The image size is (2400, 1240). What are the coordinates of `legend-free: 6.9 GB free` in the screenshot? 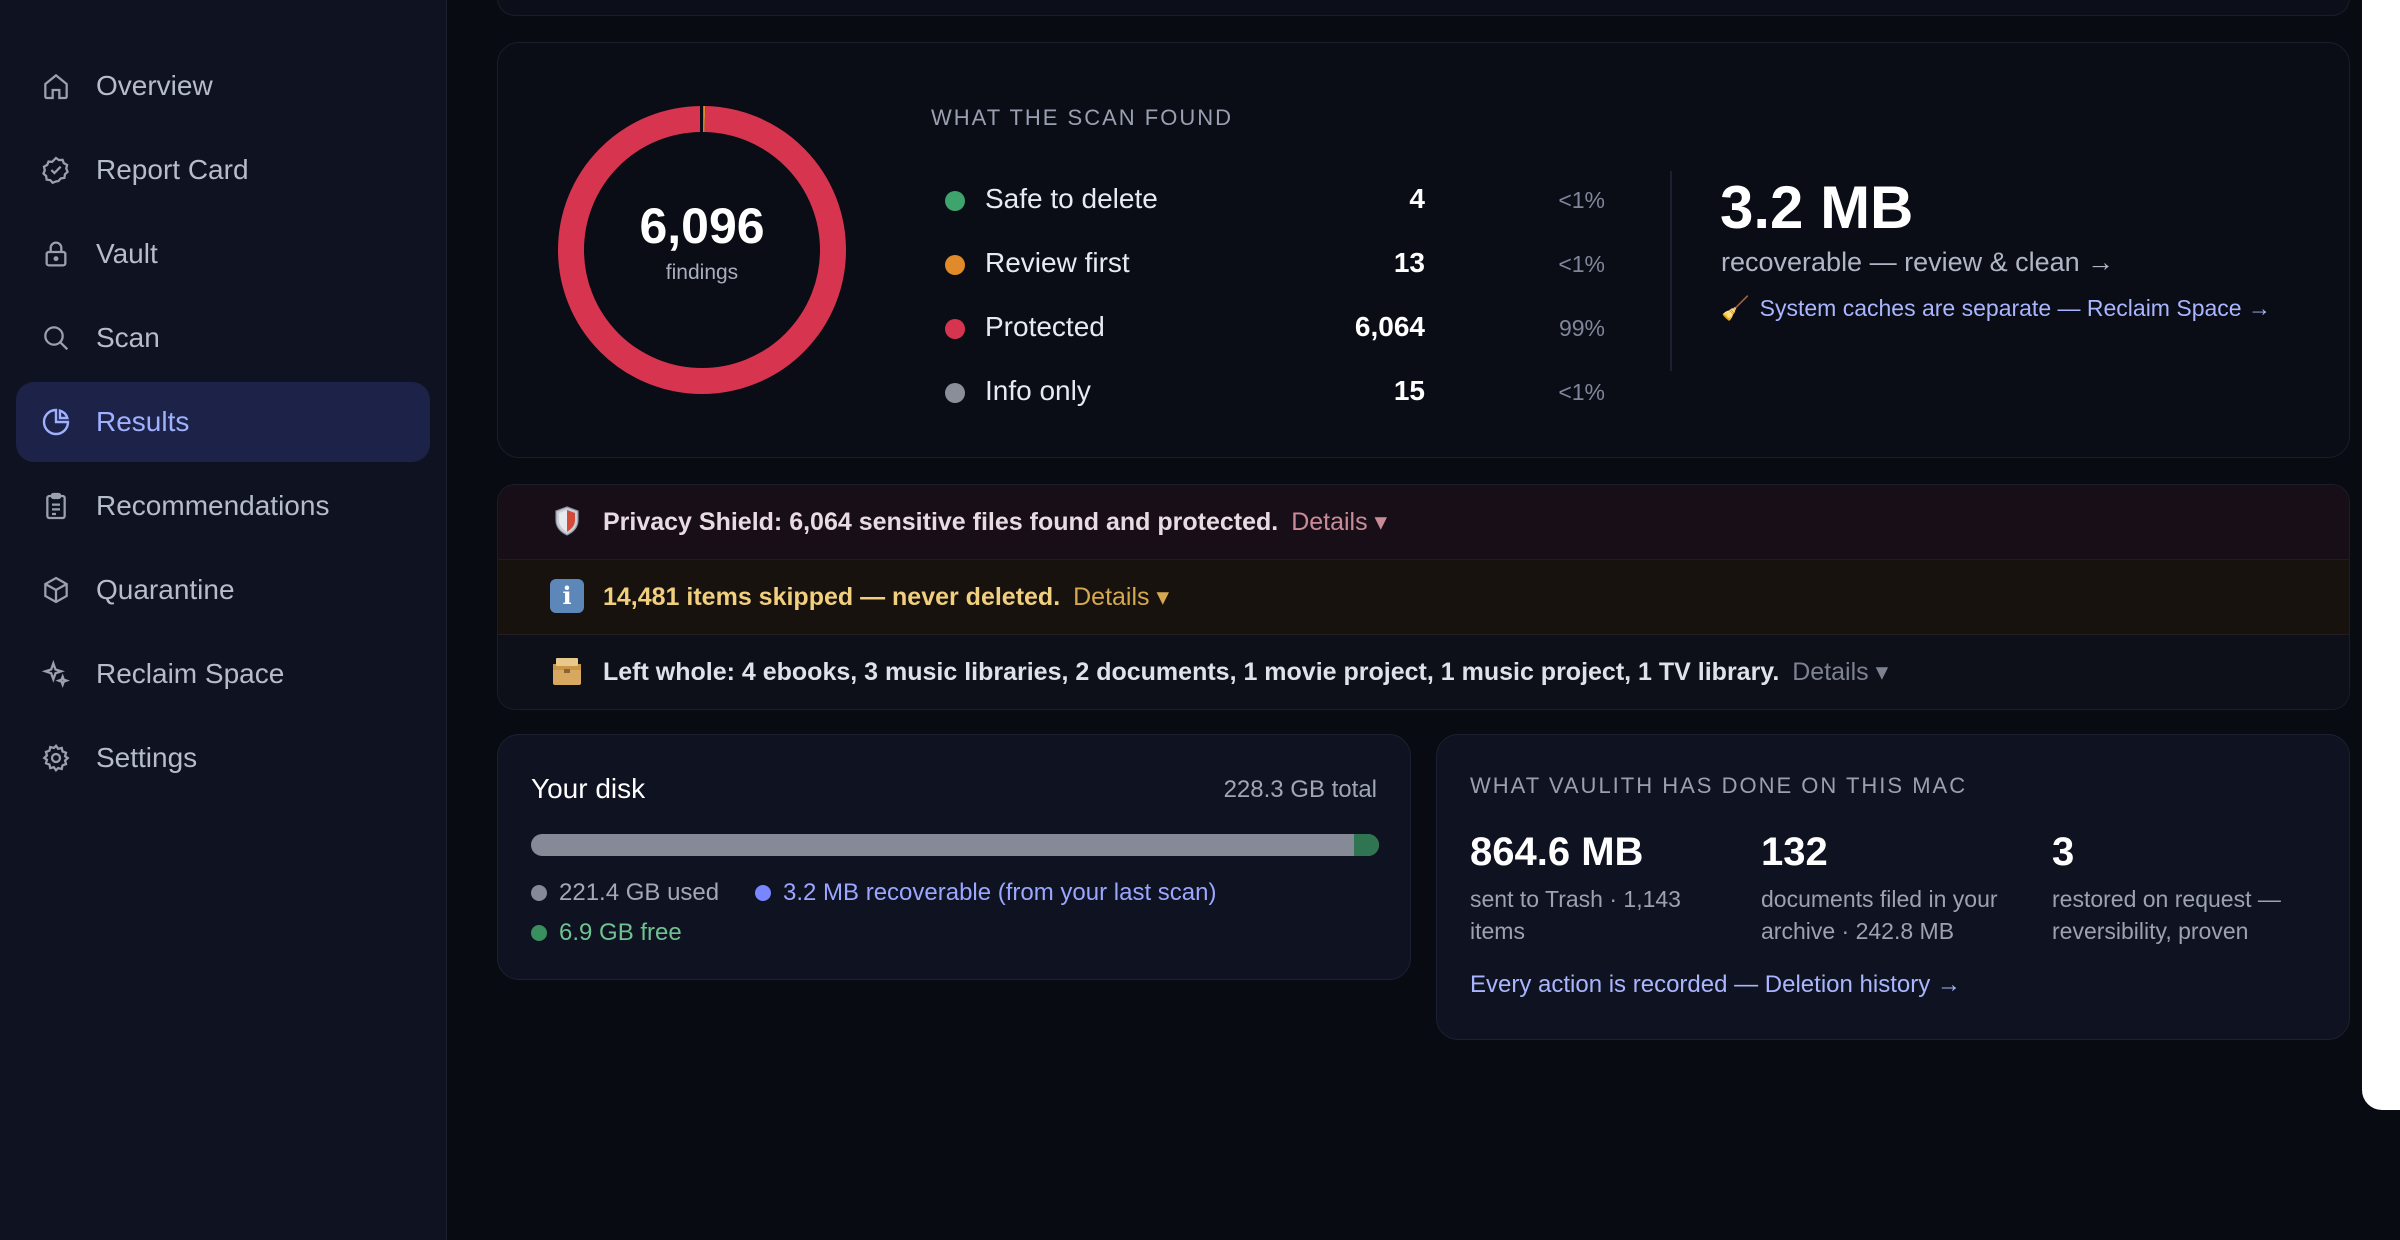 It's located at (606, 933).